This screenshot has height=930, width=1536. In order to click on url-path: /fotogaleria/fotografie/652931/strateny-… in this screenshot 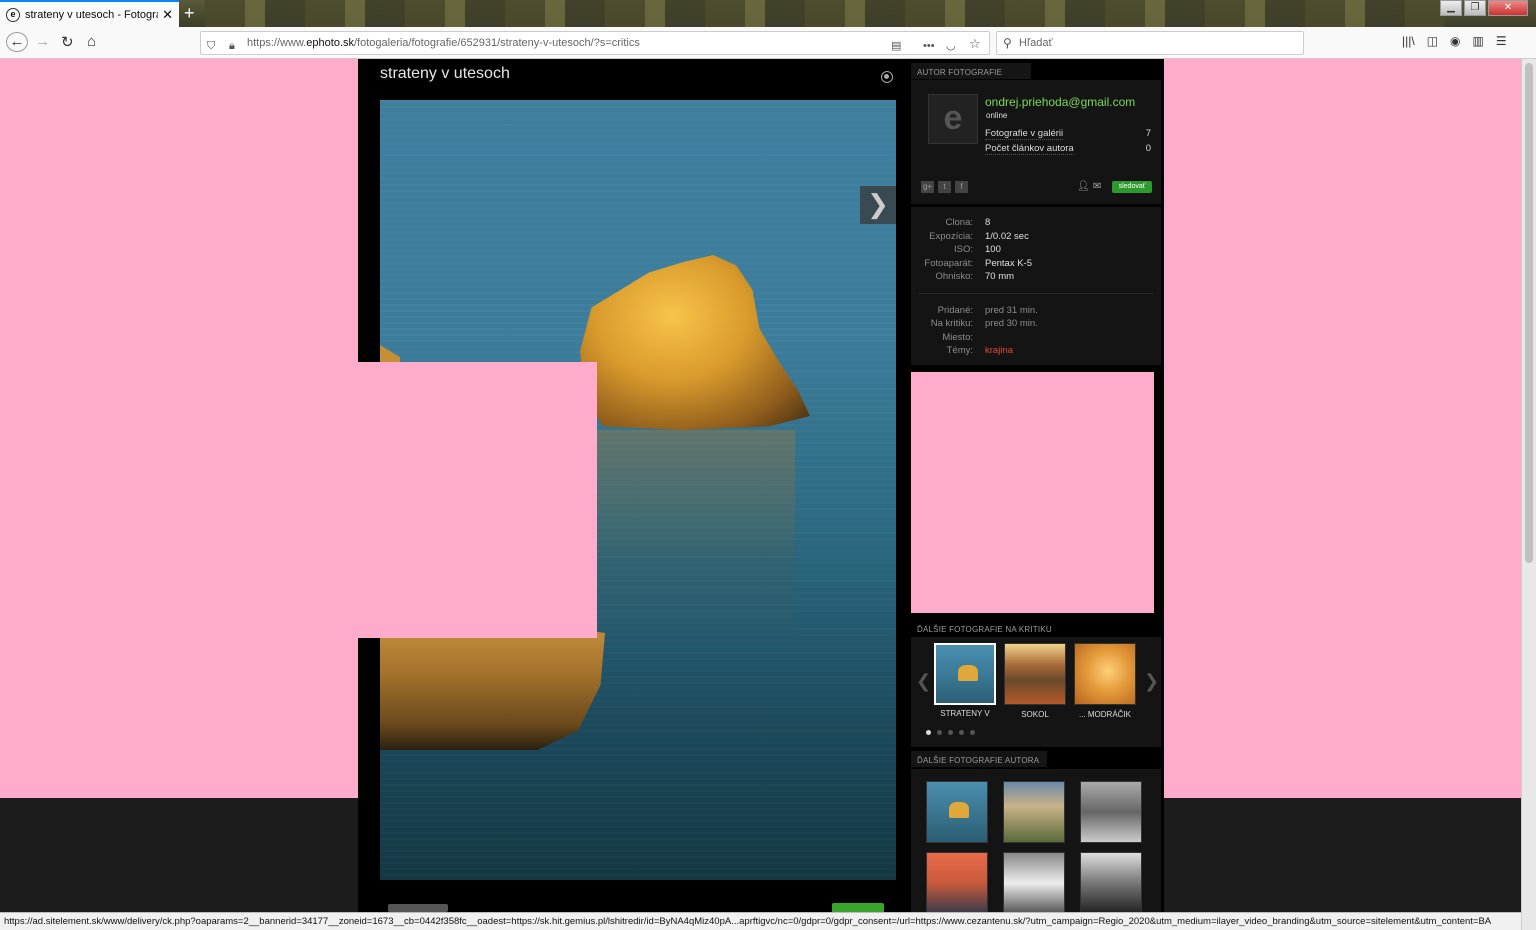, I will do `click(497, 43)`.